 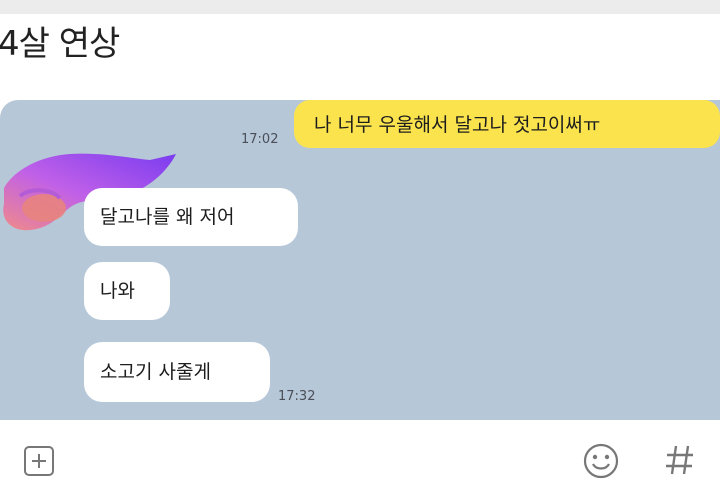 I want to click on smiley-icon, so click(x=601, y=461).